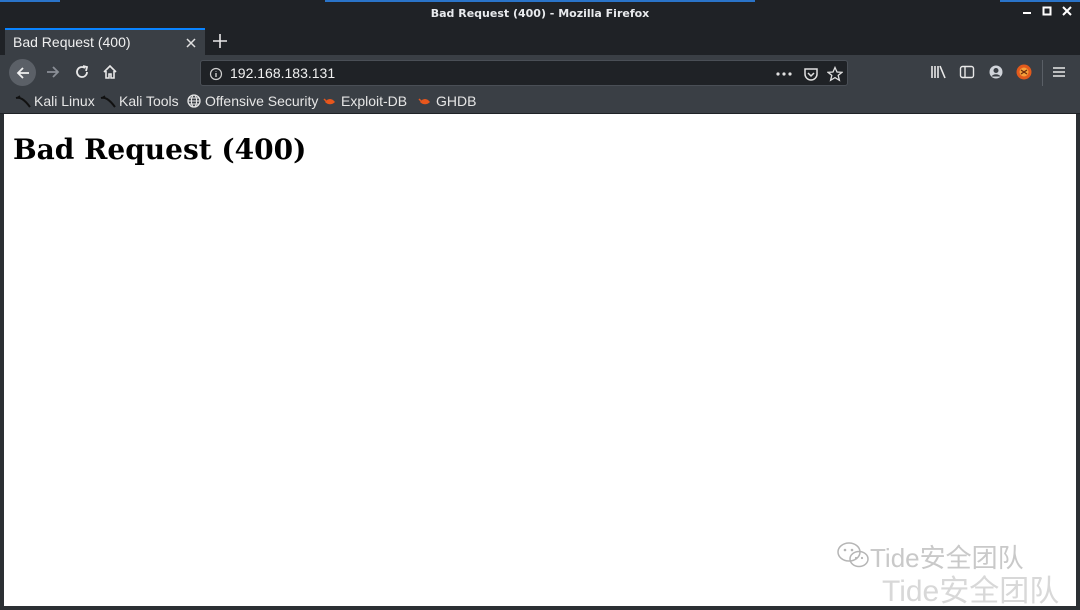 The image size is (1080, 610). I want to click on forward-arrow-icon, so click(53, 72).